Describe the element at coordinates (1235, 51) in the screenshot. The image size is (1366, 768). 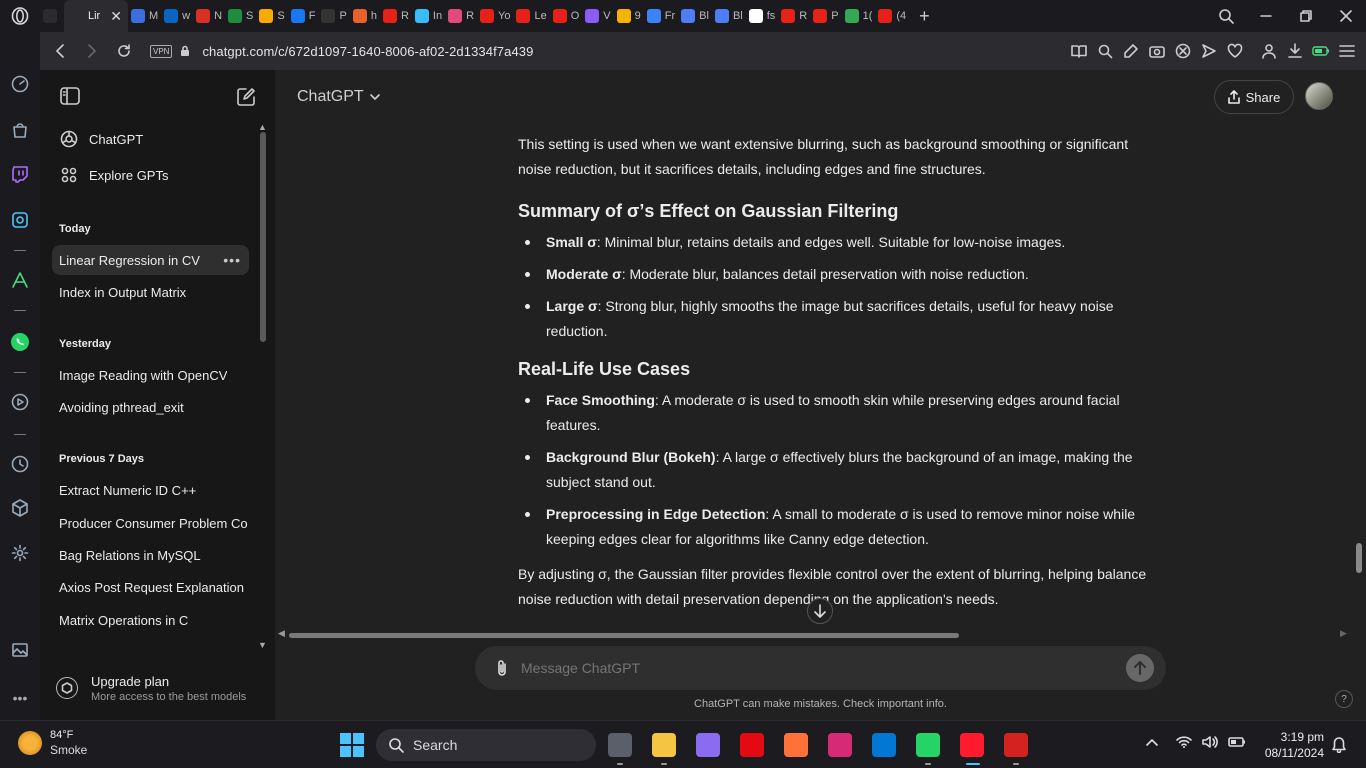
I see `heart-icon` at that location.